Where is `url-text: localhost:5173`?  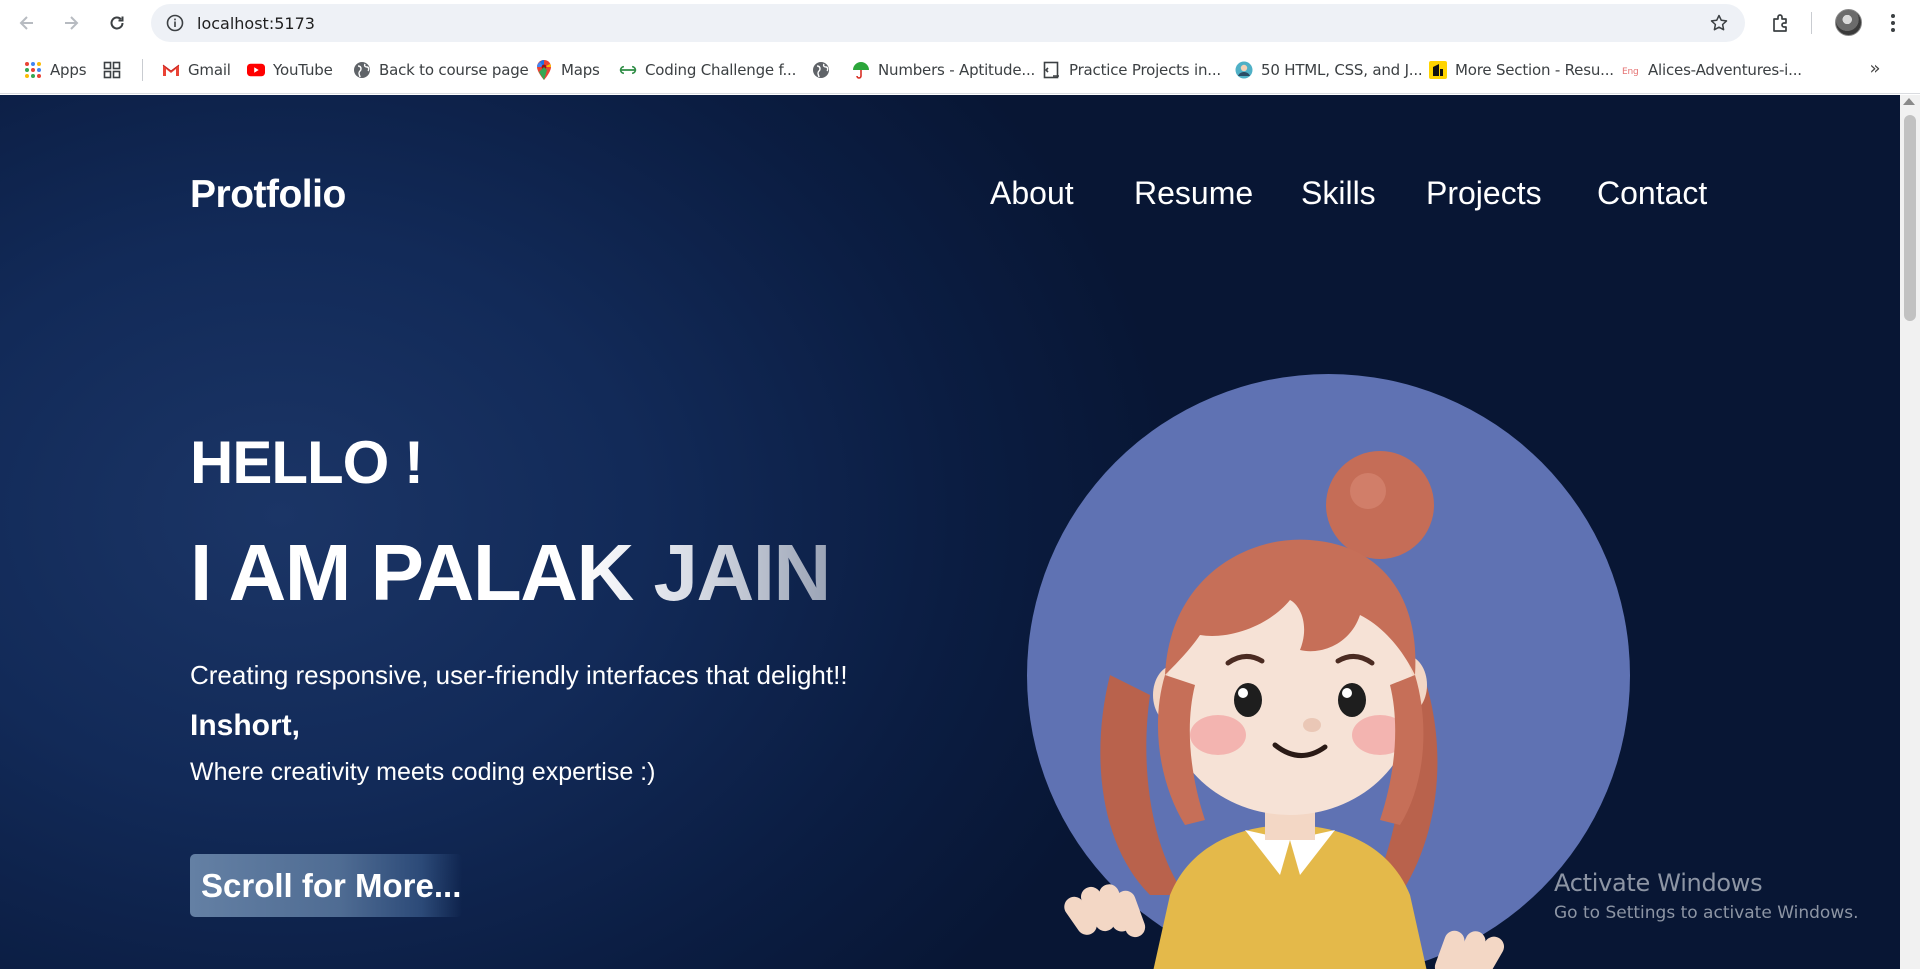 url-text: localhost:5173 is located at coordinates (256, 23).